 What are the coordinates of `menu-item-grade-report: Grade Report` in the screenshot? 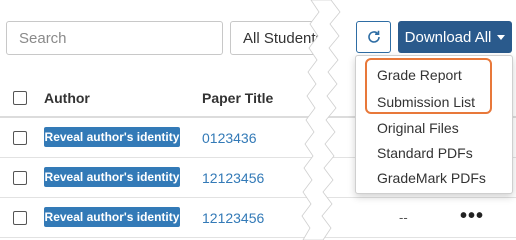 It's located at (419, 75).